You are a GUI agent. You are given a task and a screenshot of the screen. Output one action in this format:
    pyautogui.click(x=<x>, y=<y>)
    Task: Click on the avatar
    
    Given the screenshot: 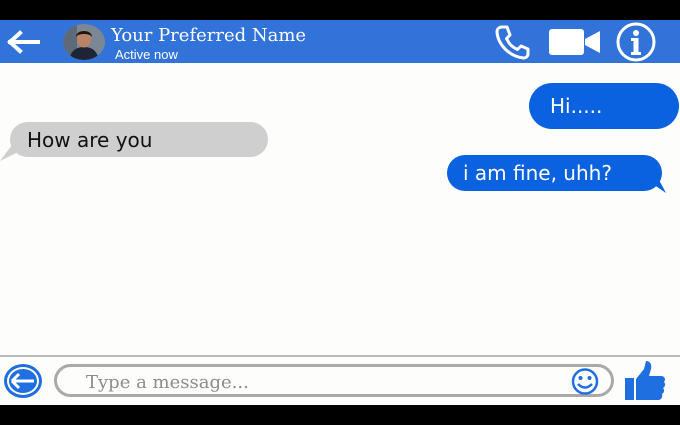 What is the action you would take?
    pyautogui.click(x=84, y=42)
    